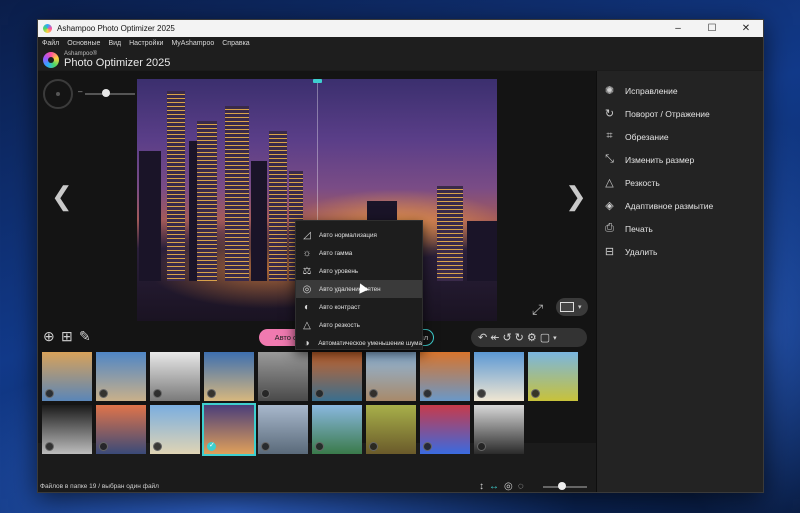 This screenshot has width=800, height=513. What do you see at coordinates (545, 337) in the screenshot?
I see `color-swatch-icon: ▢` at bounding box center [545, 337].